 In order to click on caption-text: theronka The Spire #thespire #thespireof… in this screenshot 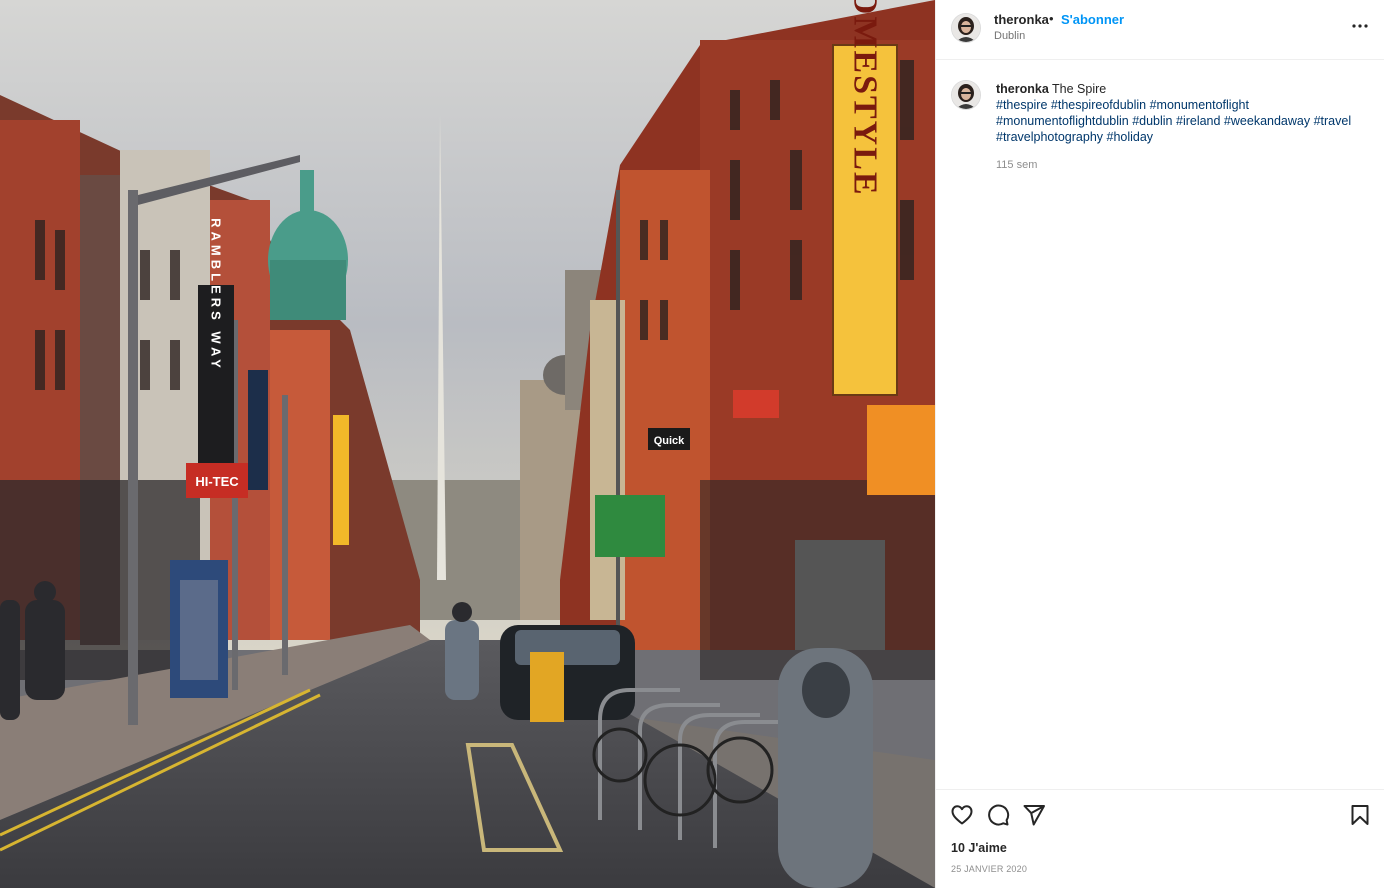, I will do `click(1183, 113)`.